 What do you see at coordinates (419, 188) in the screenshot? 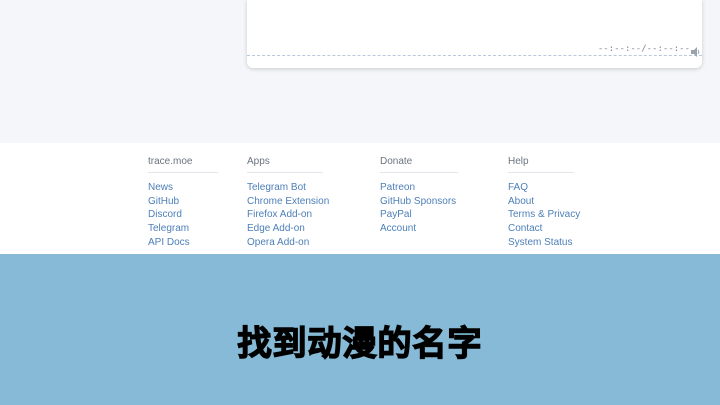
I see `footer-link-patreon: Patreon` at bounding box center [419, 188].